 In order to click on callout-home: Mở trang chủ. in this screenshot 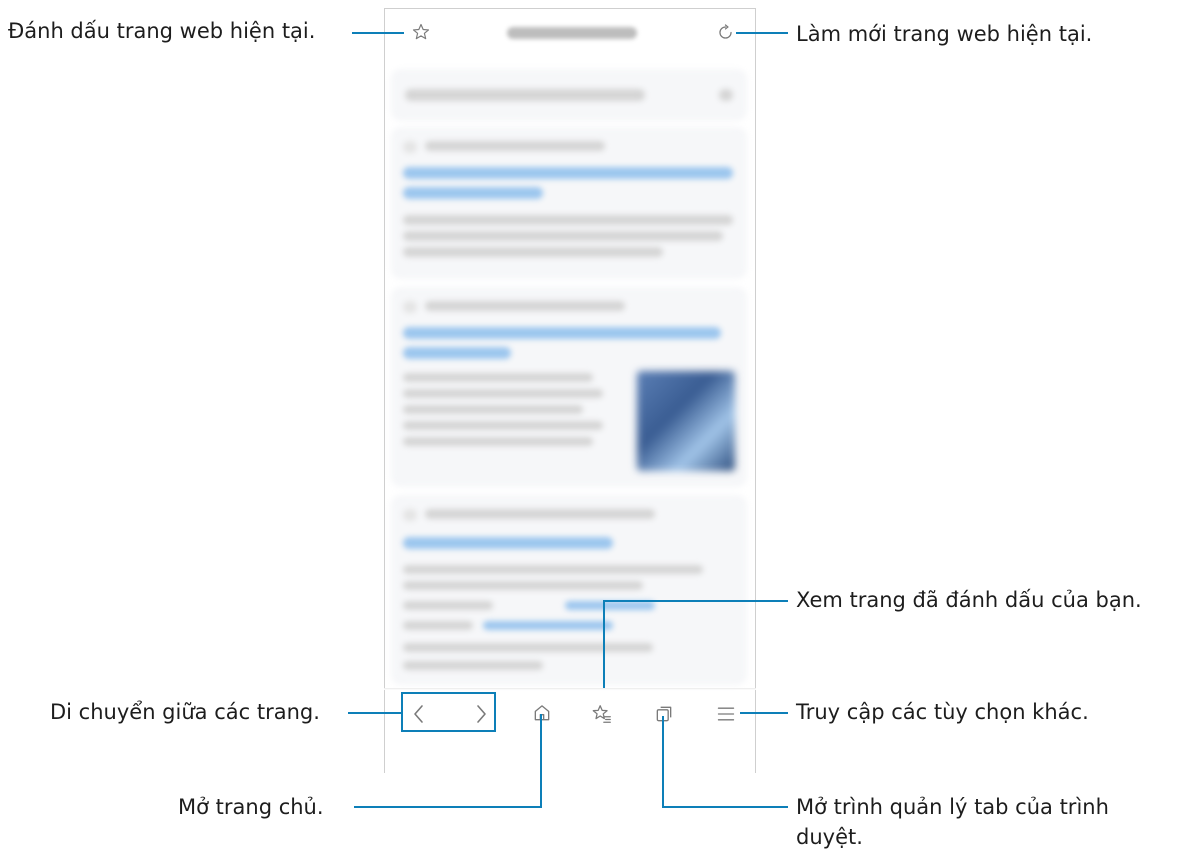, I will do `click(251, 807)`.